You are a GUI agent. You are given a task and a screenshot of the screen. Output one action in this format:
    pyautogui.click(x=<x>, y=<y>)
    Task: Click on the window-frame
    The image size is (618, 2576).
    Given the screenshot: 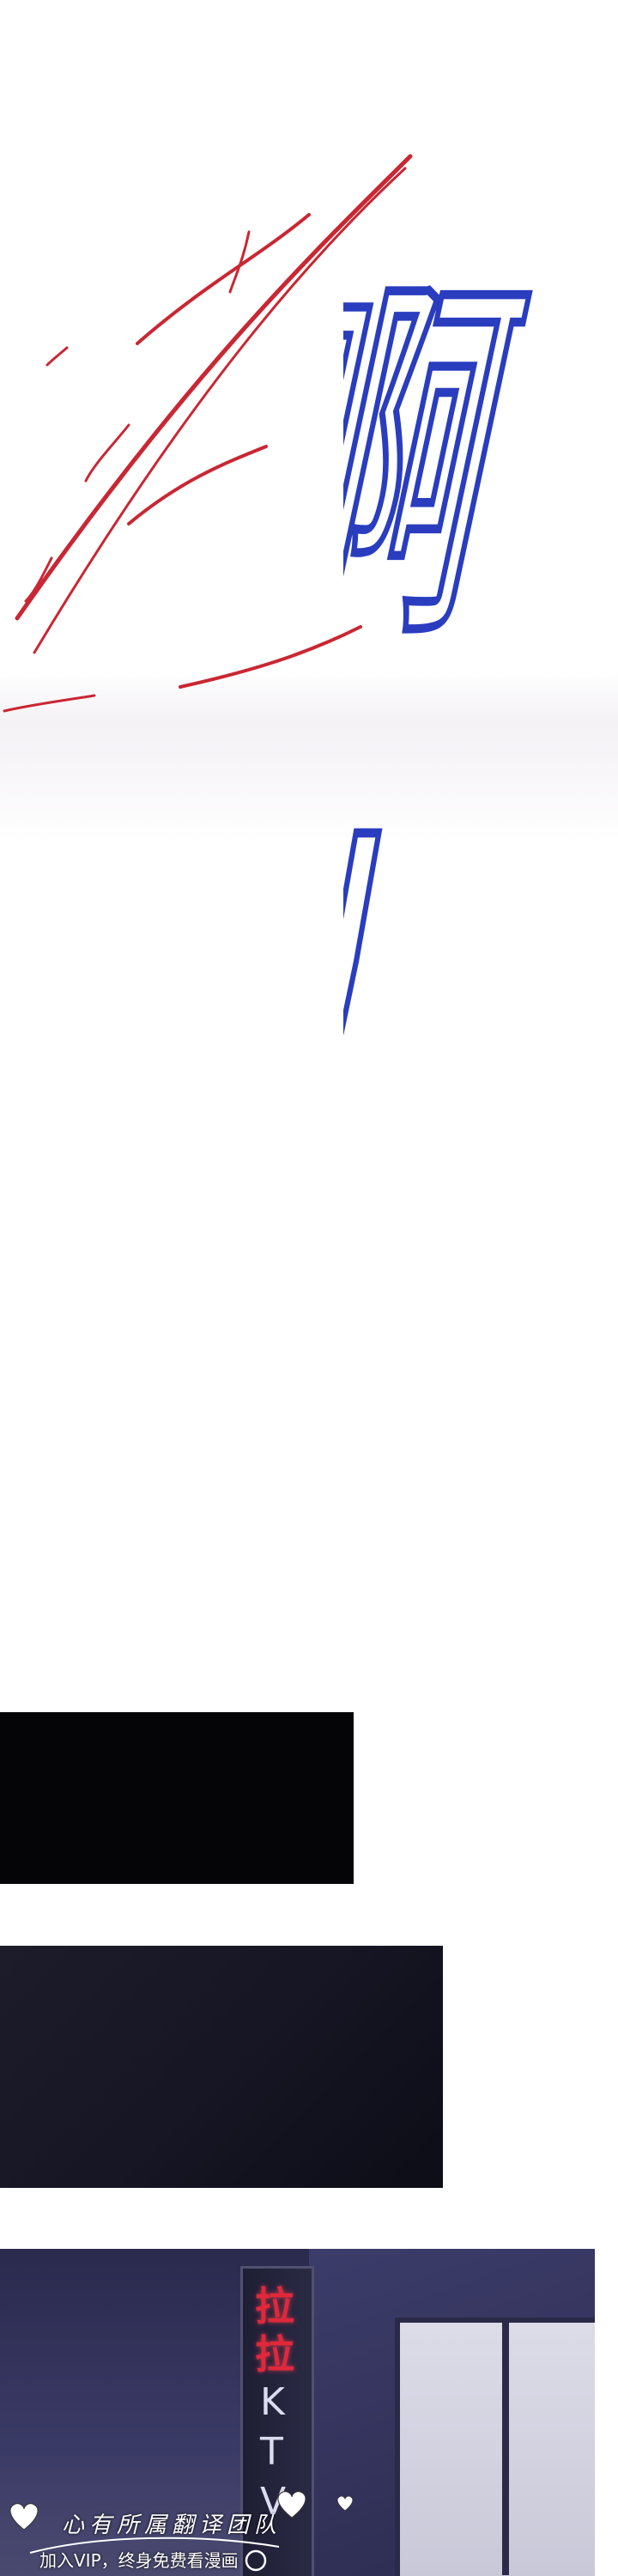 What is the action you would take?
    pyautogui.click(x=505, y=2446)
    